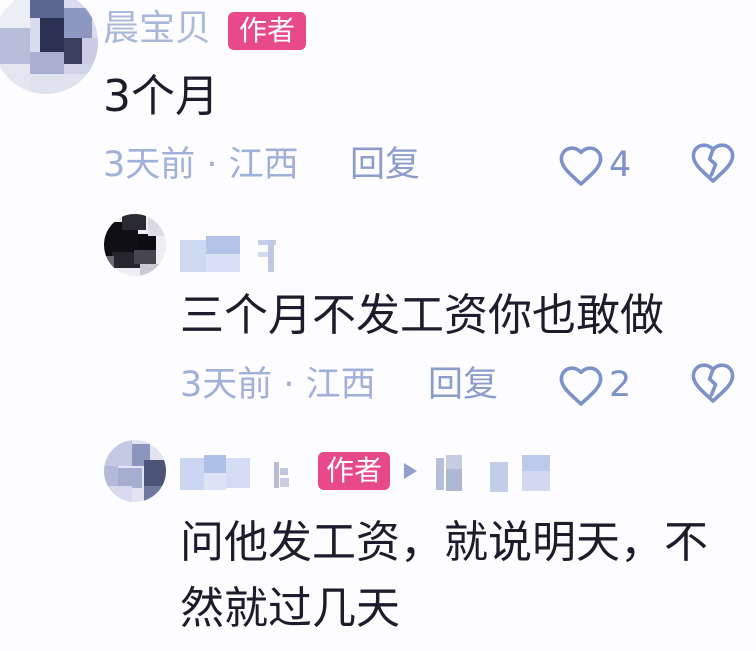  I want to click on comment-text: 三个月不发工资你也敢做, so click(422, 315).